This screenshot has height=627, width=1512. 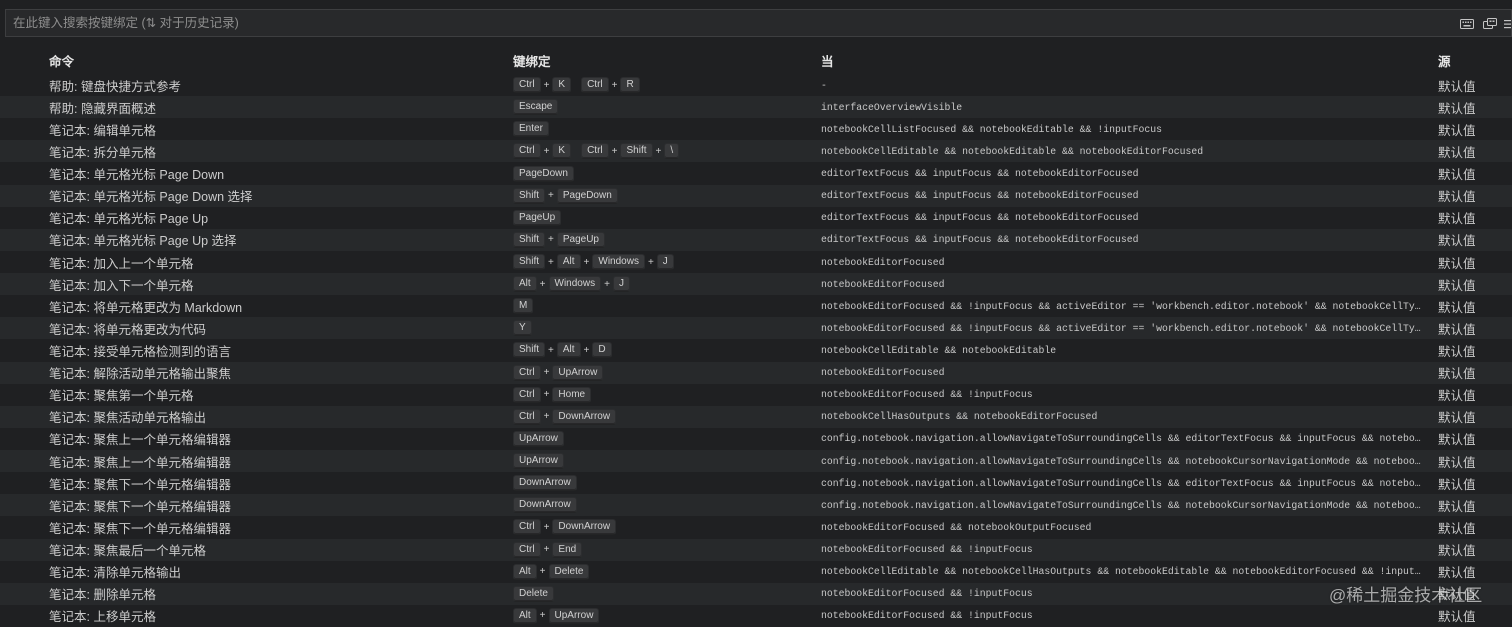 What do you see at coordinates (543, 173) in the screenshot?
I see `keycap: PageDown` at bounding box center [543, 173].